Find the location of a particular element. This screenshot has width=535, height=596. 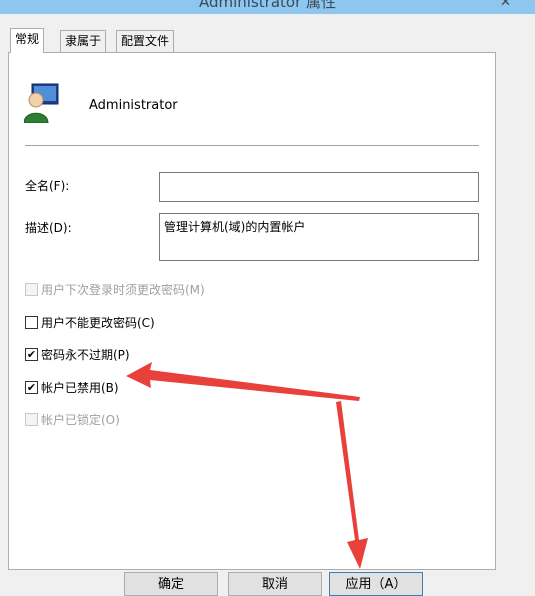

window-titlebar: Administrator 属性 ✕ is located at coordinates (267, 7).